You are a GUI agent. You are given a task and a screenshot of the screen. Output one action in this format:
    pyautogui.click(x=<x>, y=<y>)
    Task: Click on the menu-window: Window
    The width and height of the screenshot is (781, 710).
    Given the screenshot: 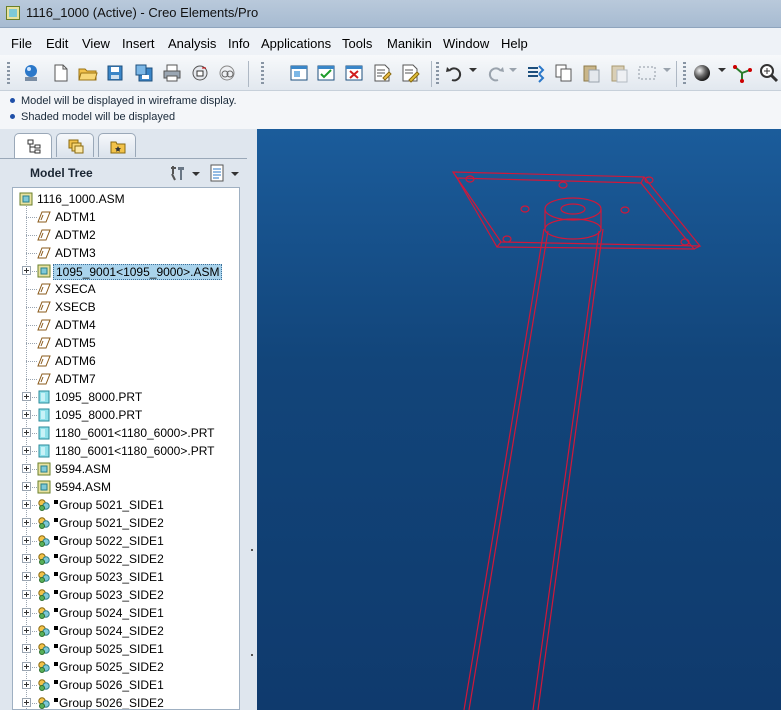 What is the action you would take?
    pyautogui.click(x=466, y=43)
    